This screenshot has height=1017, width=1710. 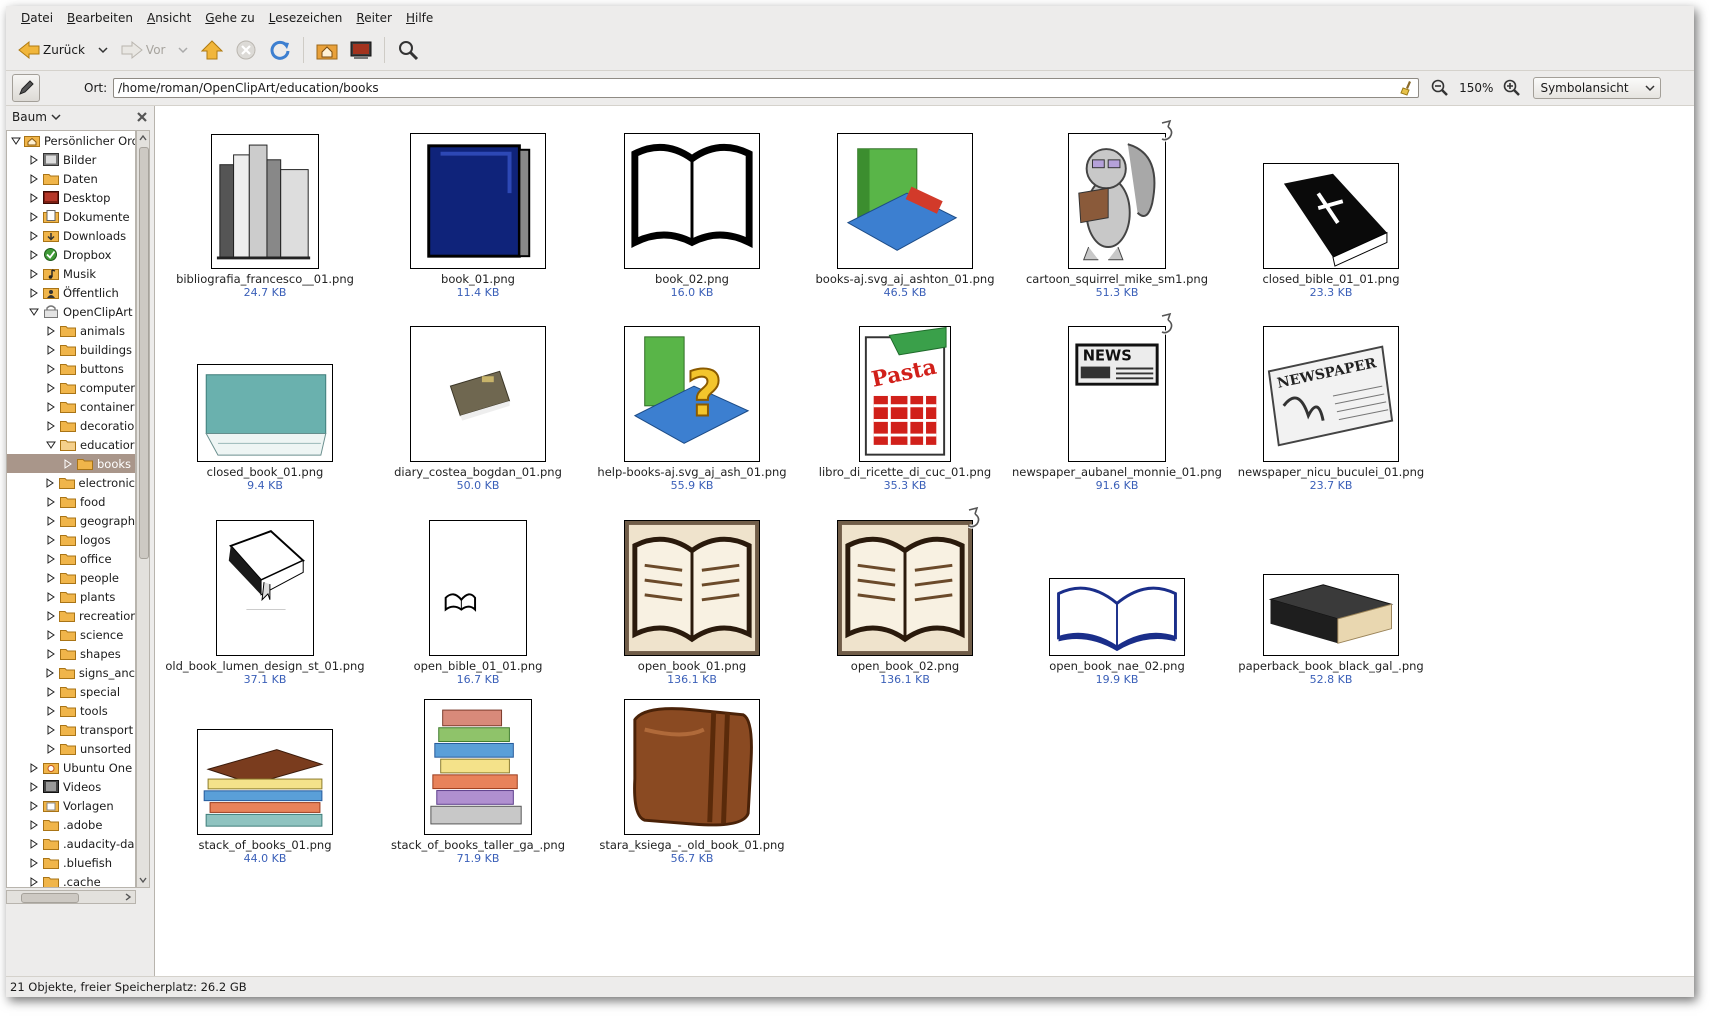 What do you see at coordinates (71, 216) in the screenshot?
I see `tree-item: Dokumente` at bounding box center [71, 216].